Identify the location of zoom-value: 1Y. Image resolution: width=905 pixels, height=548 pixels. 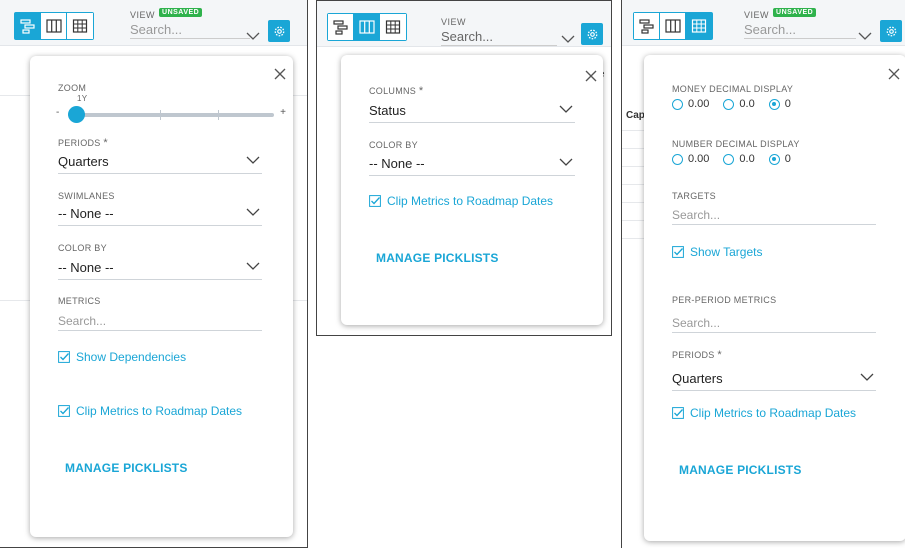
(82, 98).